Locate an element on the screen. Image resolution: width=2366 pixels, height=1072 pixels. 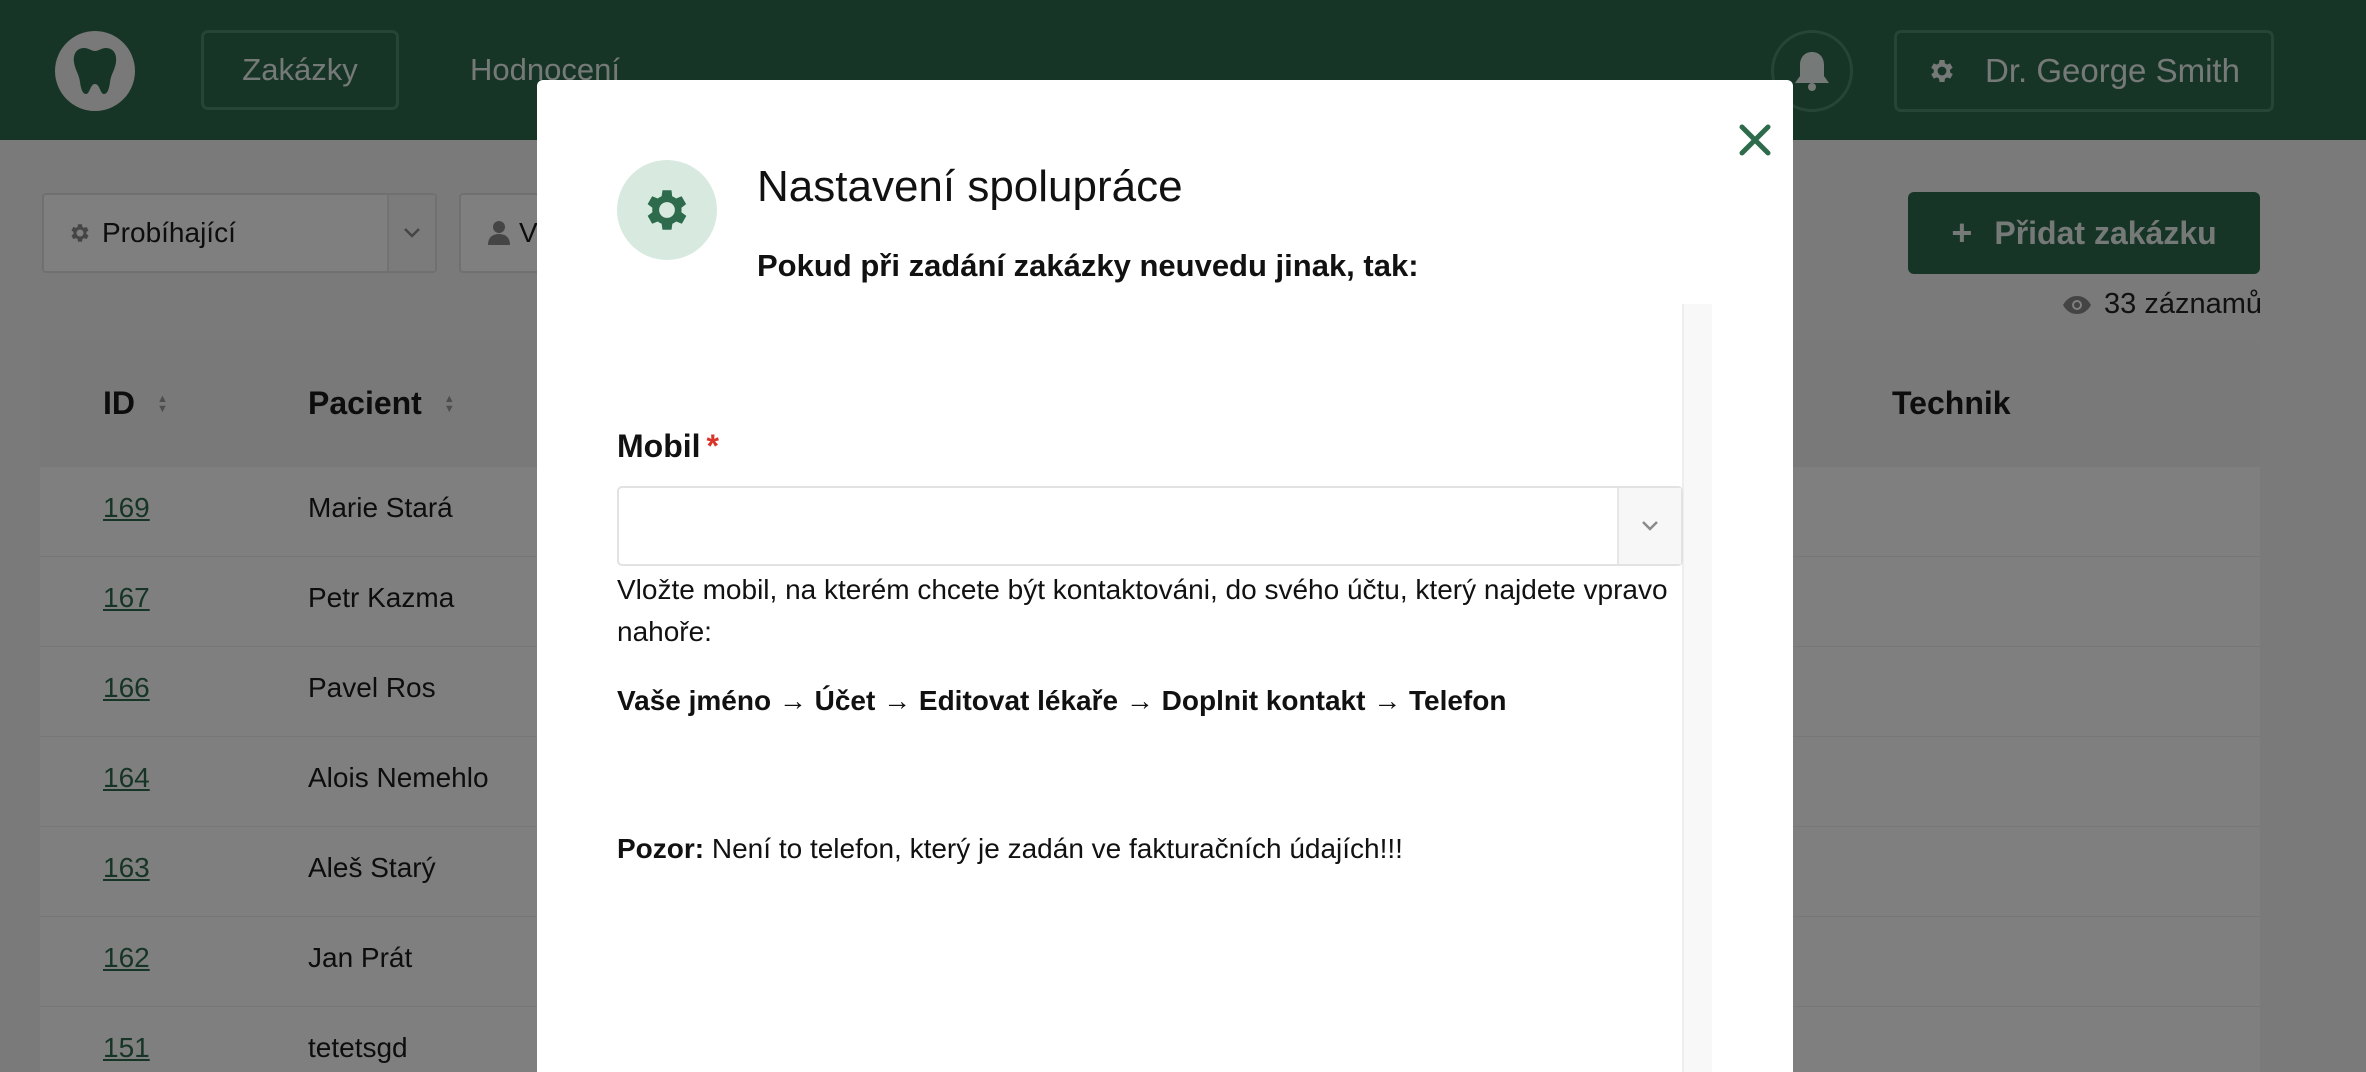
modal-scrollbar is located at coordinates (1697, 688).